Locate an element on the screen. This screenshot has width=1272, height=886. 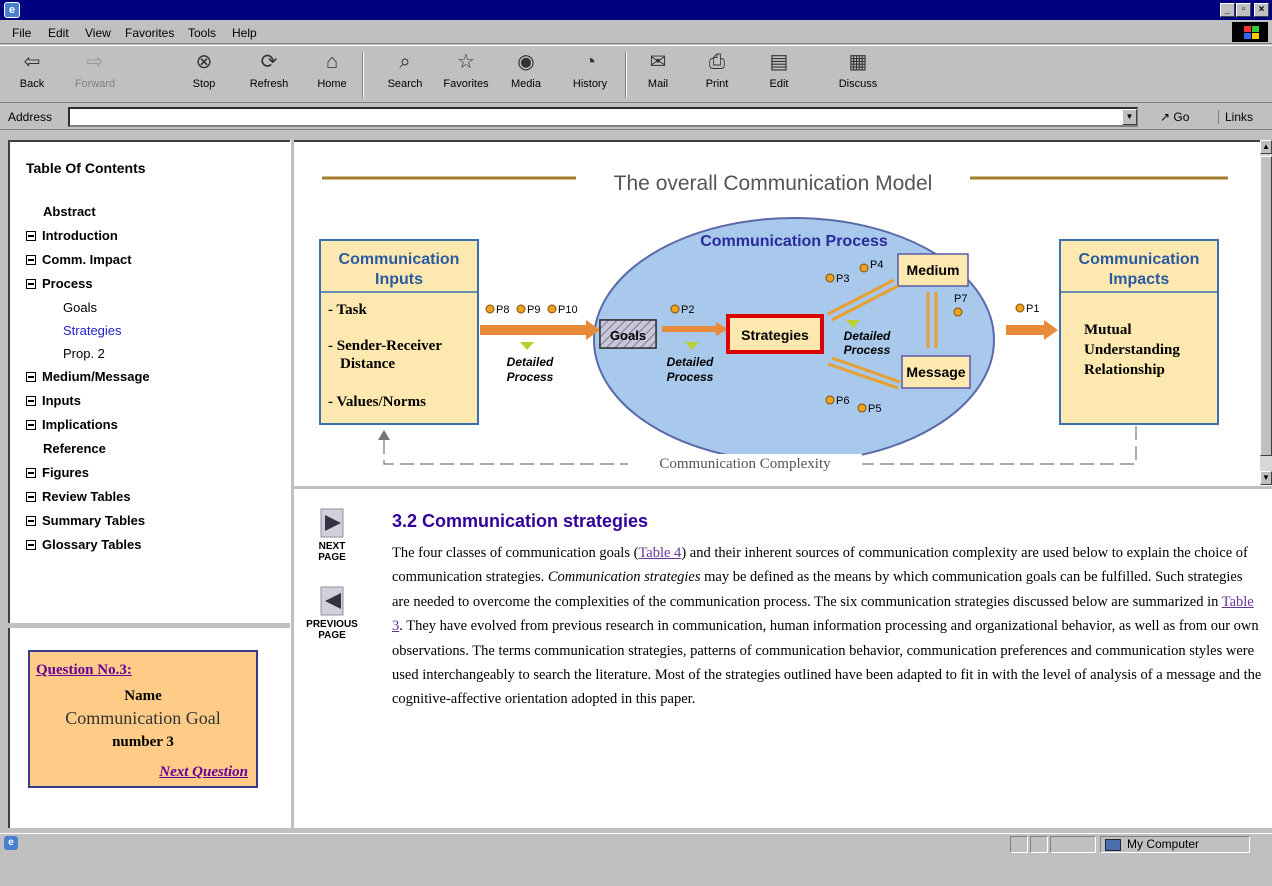
toc-item-strategies: Strategies is located at coordinates (88, 330).